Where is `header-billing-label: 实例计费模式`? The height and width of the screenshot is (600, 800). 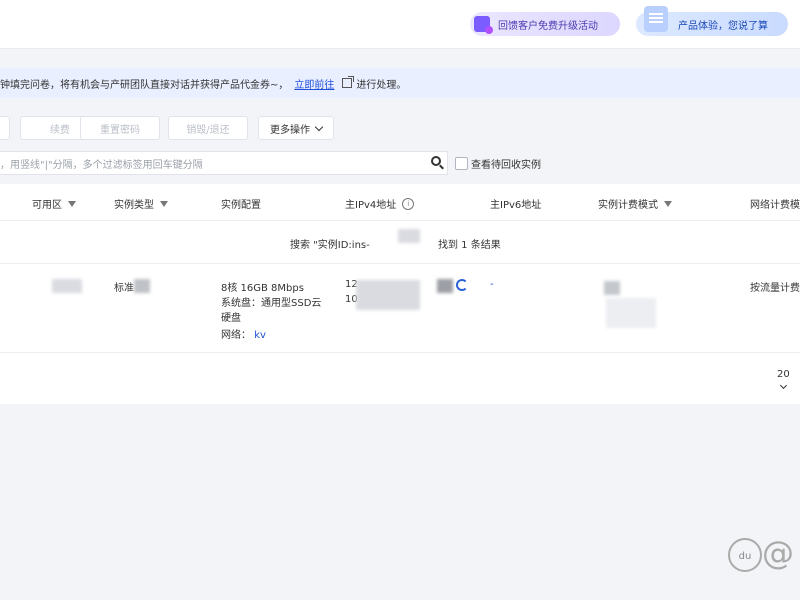 header-billing-label: 实例计费模式 is located at coordinates (628, 205).